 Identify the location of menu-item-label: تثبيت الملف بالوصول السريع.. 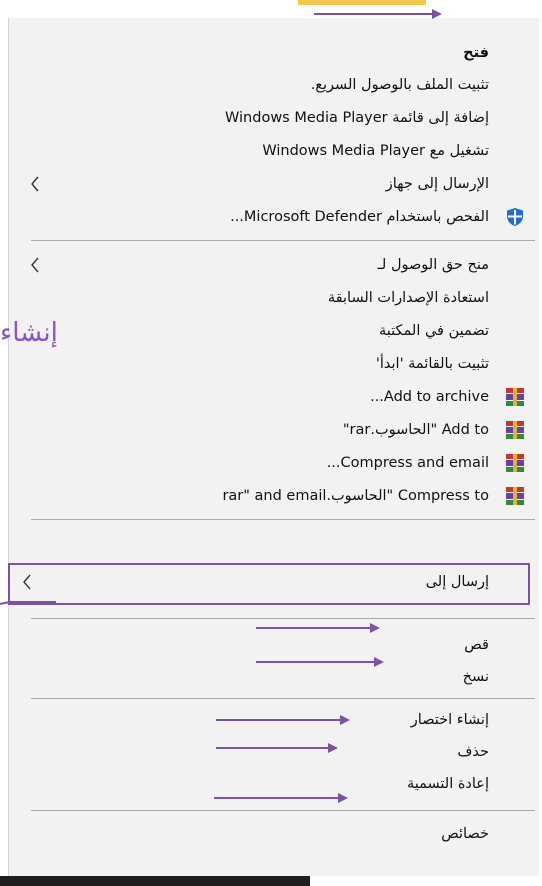
(399, 85).